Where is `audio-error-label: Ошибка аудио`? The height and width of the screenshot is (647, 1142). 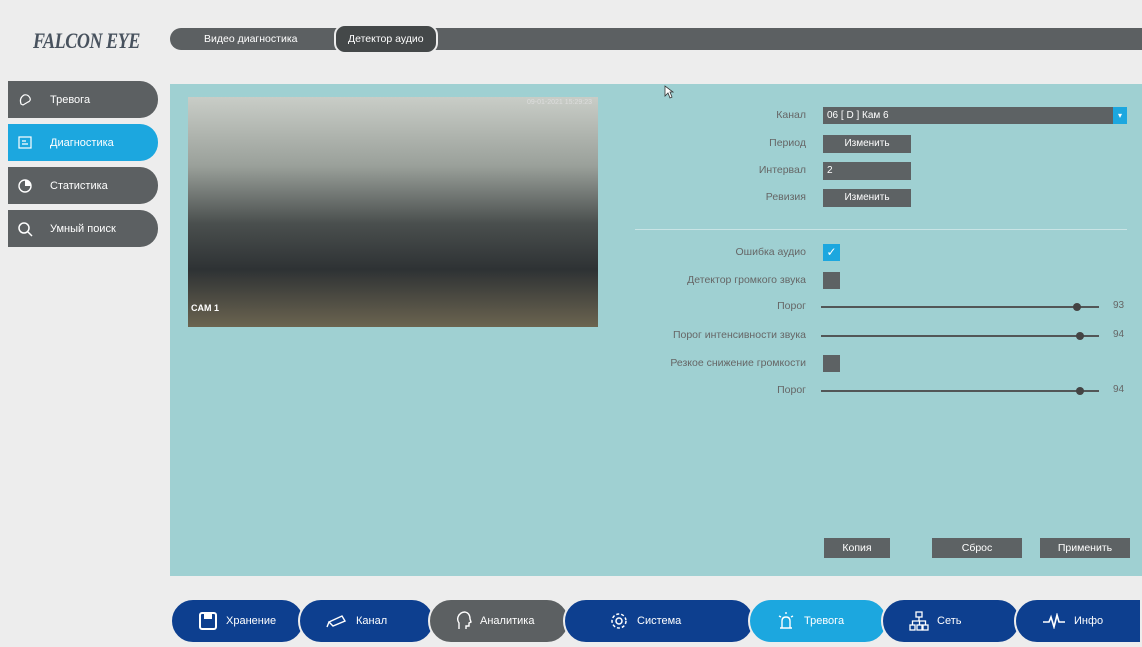 audio-error-label: Ошибка аудио is located at coordinates (770, 252).